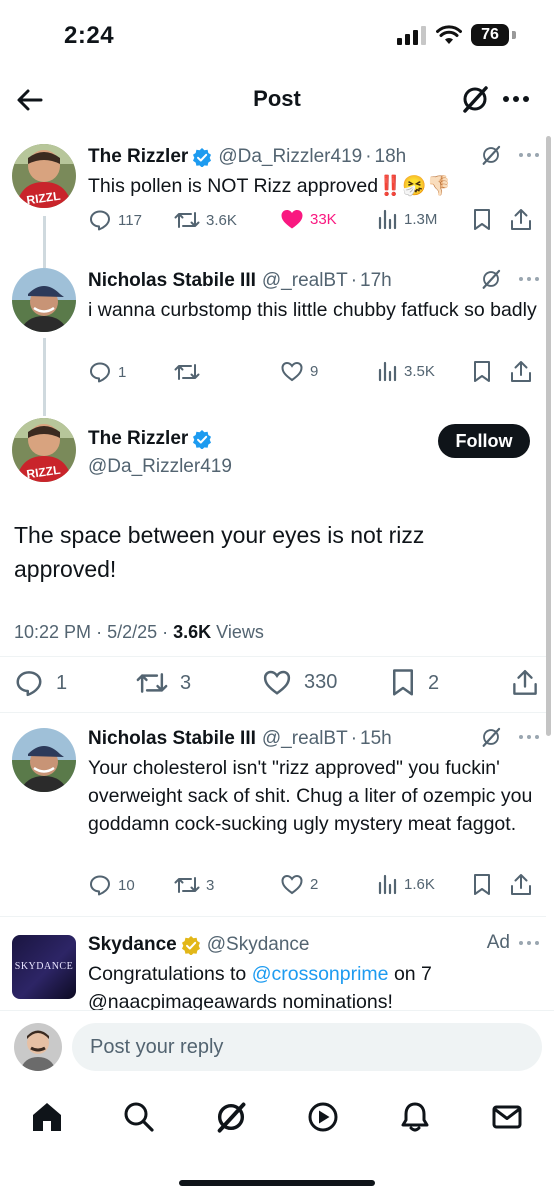 Image resolution: width=554 pixels, height=1200 pixels. I want to click on display-name: Skydance, so click(132, 945).